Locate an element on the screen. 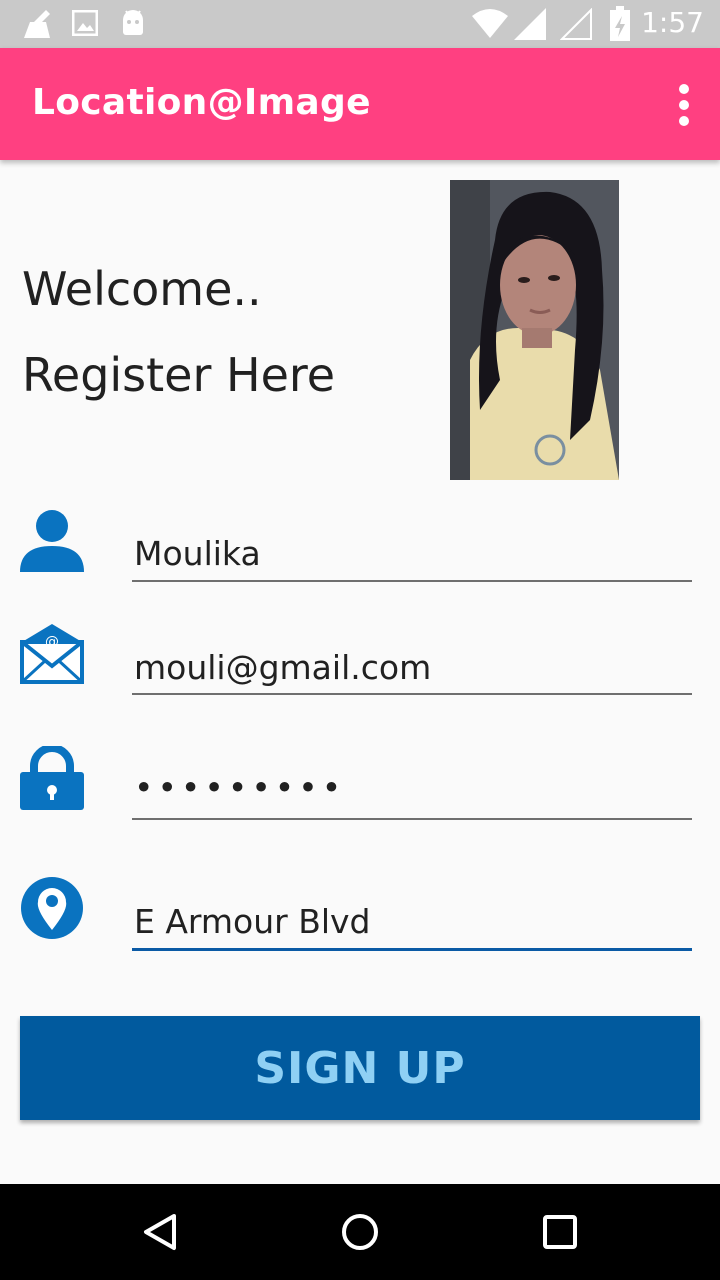  gallery-icon is located at coordinates (85, 23).